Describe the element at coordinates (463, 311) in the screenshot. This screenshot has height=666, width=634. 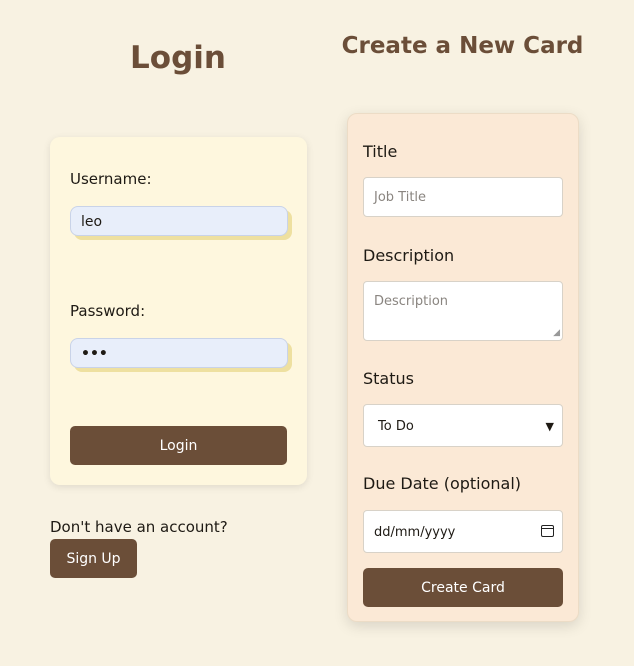
I see `description-textarea: Description ◢` at that location.